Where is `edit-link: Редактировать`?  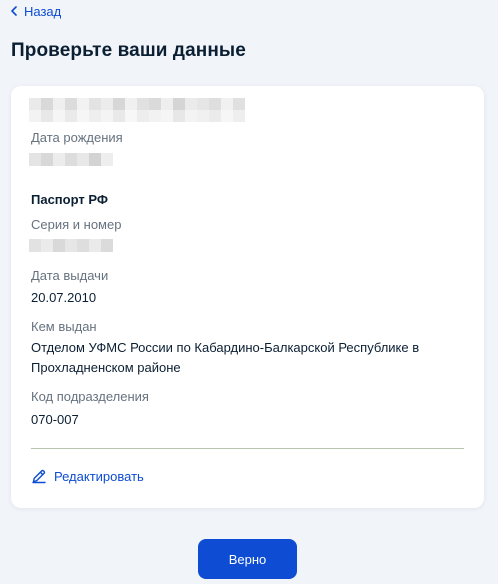 edit-link: Редактировать is located at coordinates (87, 476).